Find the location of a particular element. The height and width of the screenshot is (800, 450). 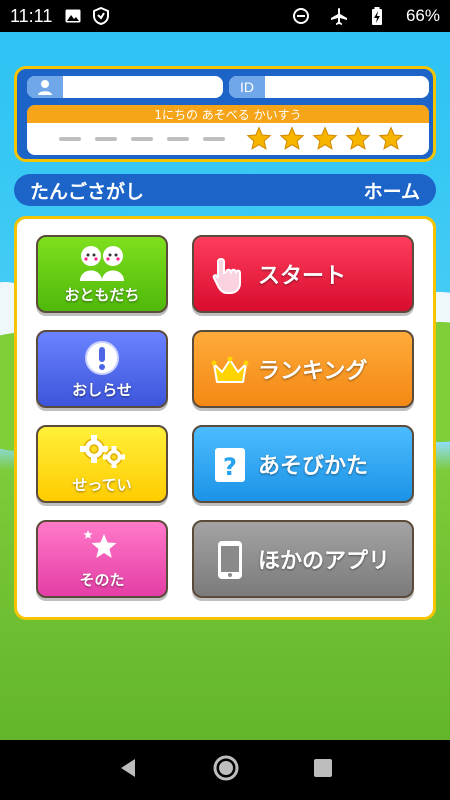

other-apps-label: ほかのアプリ is located at coordinates (324, 561).